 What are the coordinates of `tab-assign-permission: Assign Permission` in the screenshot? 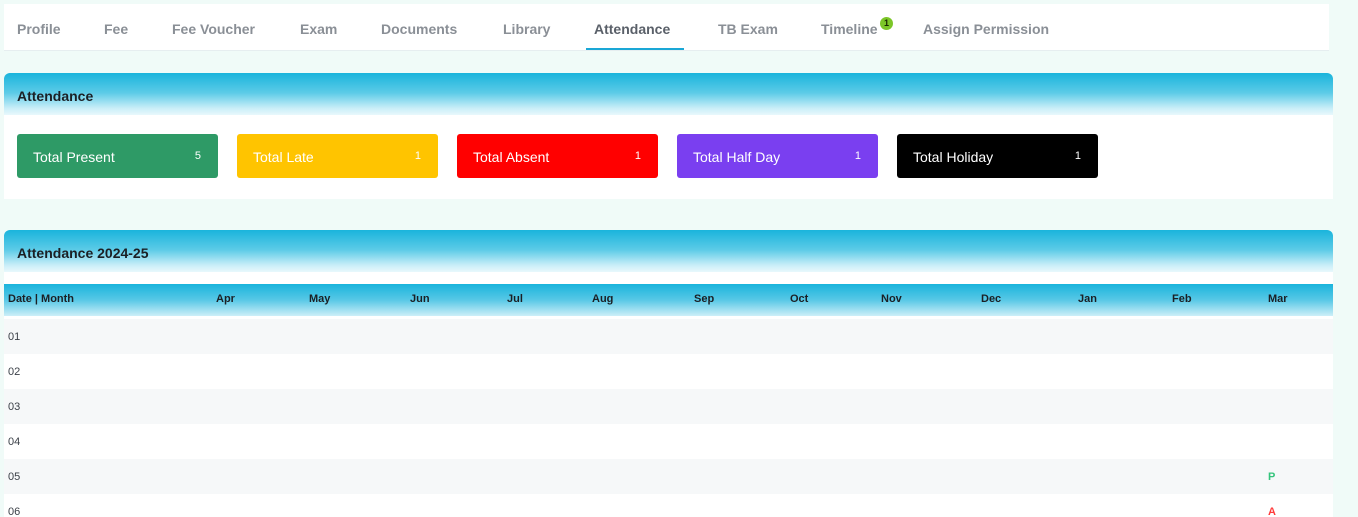 It's located at (986, 29).